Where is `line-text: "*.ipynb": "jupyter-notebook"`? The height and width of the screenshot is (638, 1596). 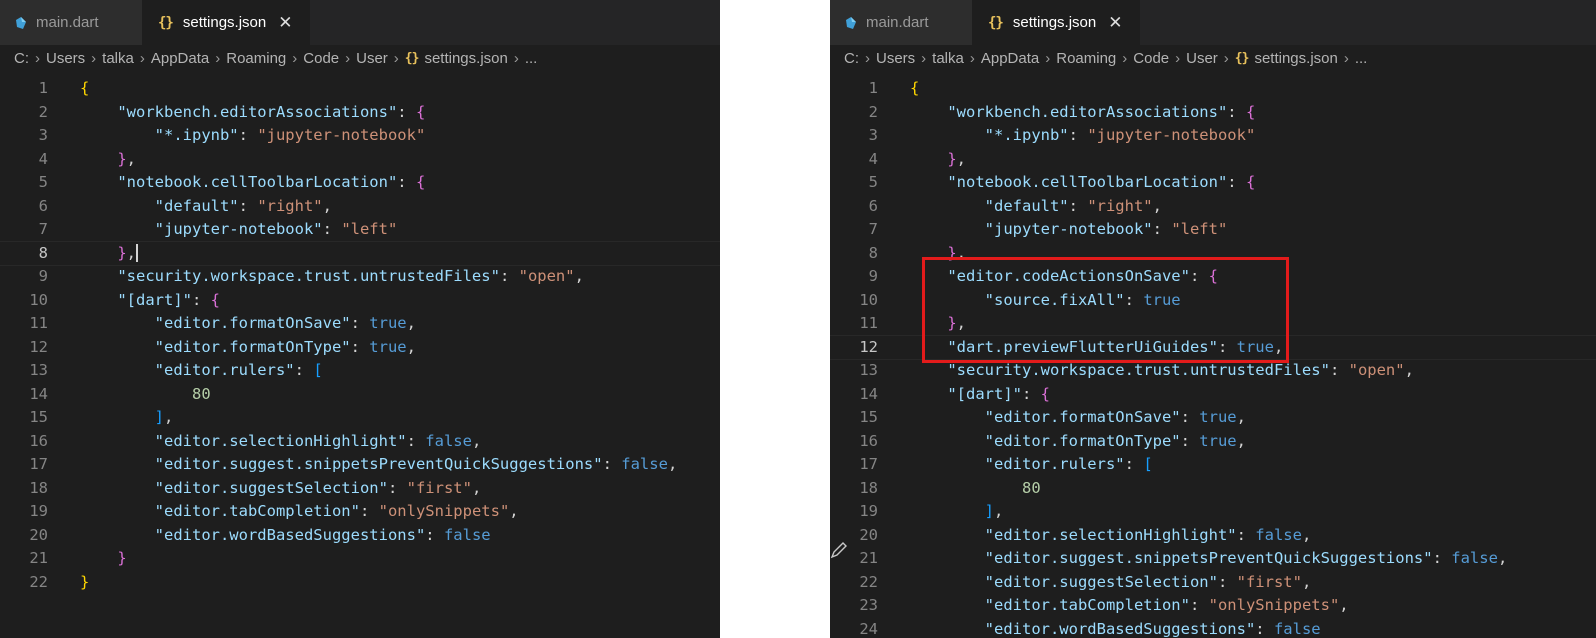 line-text: "*.ipynb": "jupyter-notebook" is located at coordinates (253, 136).